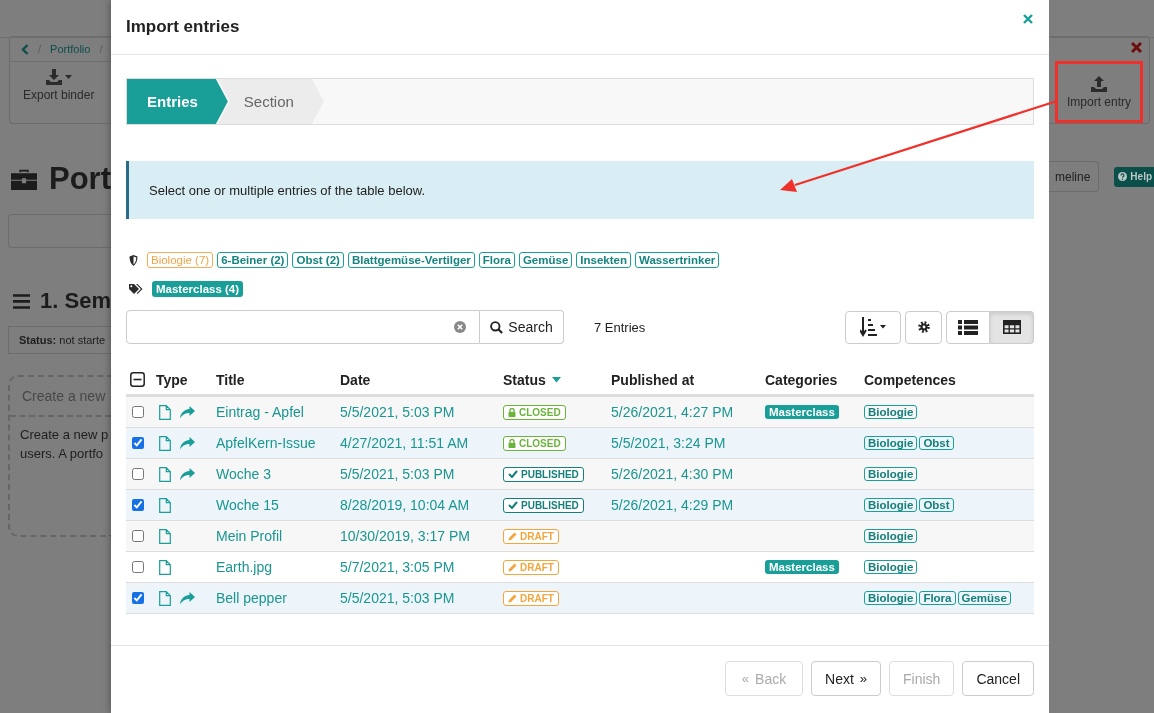 The image size is (1154, 713). I want to click on timeline-button: meline, so click(1074, 176).